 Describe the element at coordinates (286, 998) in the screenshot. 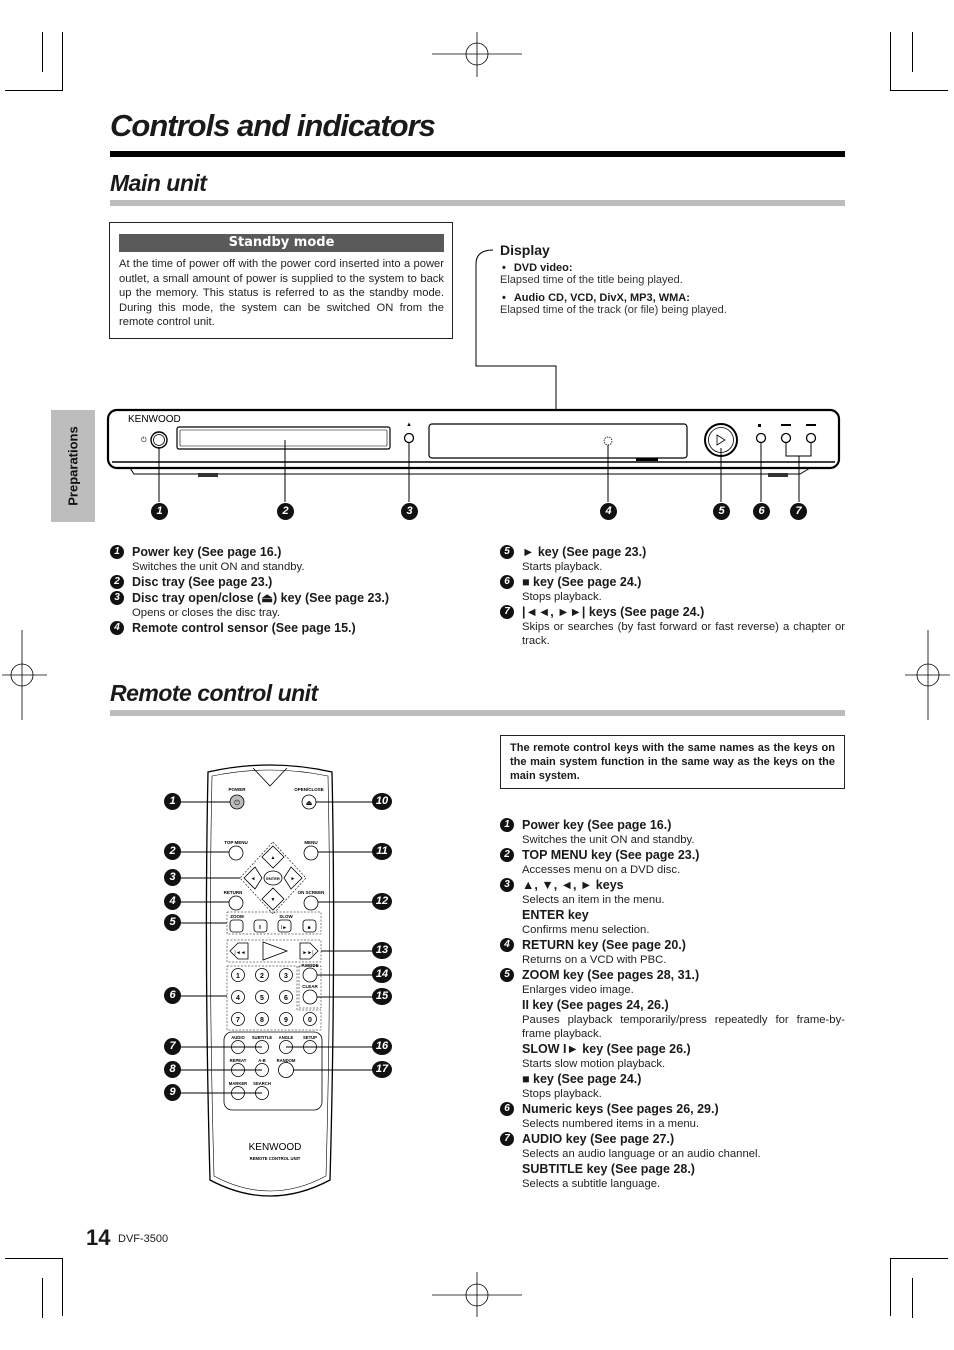

I see `svg-text: 6` at that location.